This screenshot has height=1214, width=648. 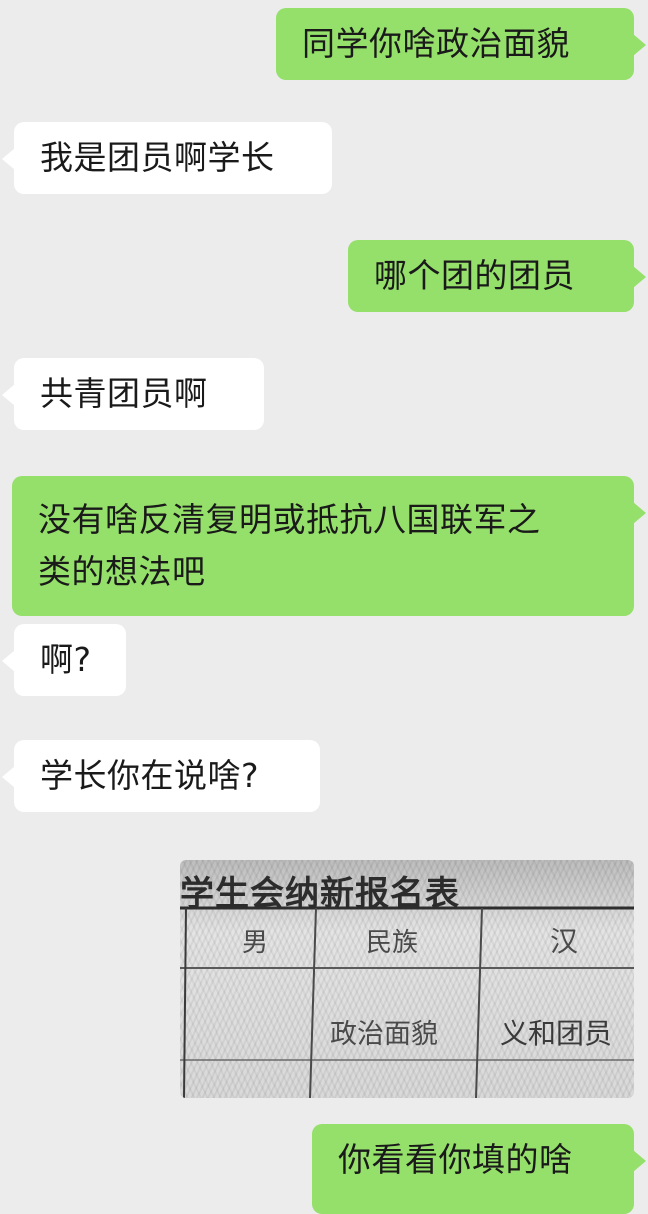 I want to click on message-incoming: 啊?, so click(x=64, y=660).